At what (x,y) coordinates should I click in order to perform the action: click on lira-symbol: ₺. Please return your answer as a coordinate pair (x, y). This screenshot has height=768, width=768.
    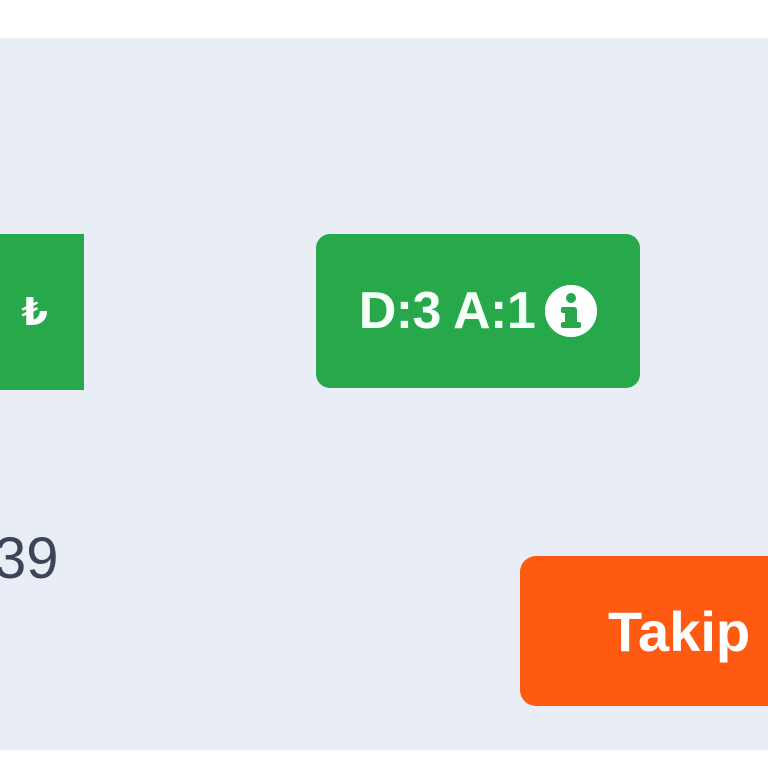
    Looking at the image, I should click on (34, 312).